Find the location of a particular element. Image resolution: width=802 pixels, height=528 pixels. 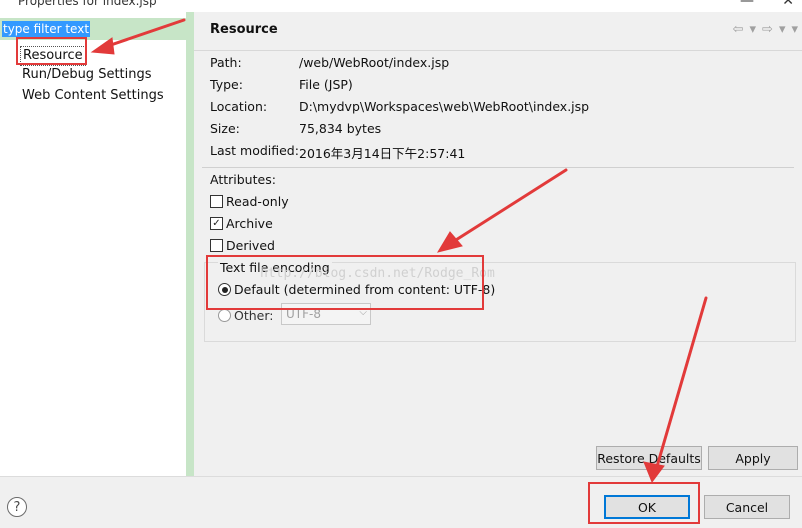

back-menu-chevron-icon: ▾ is located at coordinates (753, 29).